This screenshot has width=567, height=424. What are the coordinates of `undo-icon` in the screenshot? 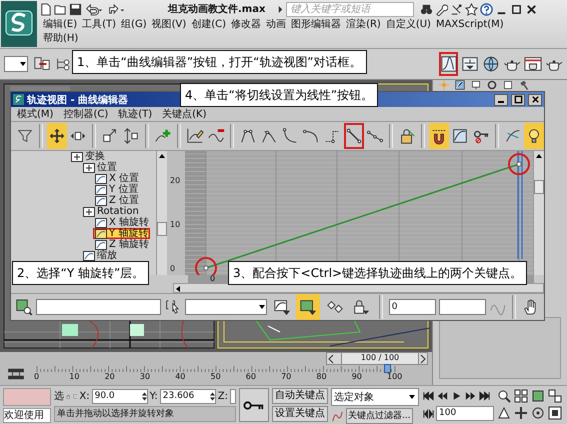 It's located at (94, 9).